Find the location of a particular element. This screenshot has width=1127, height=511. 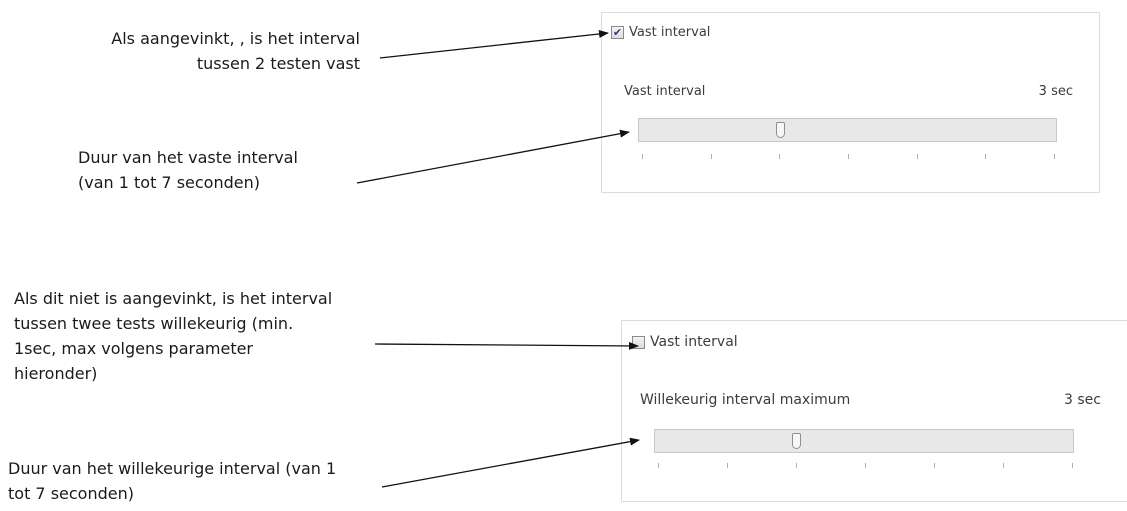

arrow-random-checkbox is located at coordinates (506, 345).